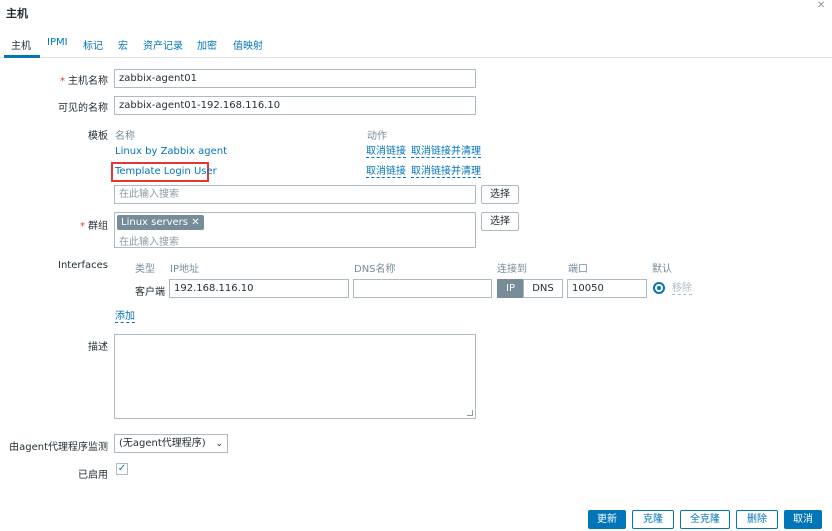  I want to click on group-search-placeholder: 在此输入搜索, so click(149, 242).